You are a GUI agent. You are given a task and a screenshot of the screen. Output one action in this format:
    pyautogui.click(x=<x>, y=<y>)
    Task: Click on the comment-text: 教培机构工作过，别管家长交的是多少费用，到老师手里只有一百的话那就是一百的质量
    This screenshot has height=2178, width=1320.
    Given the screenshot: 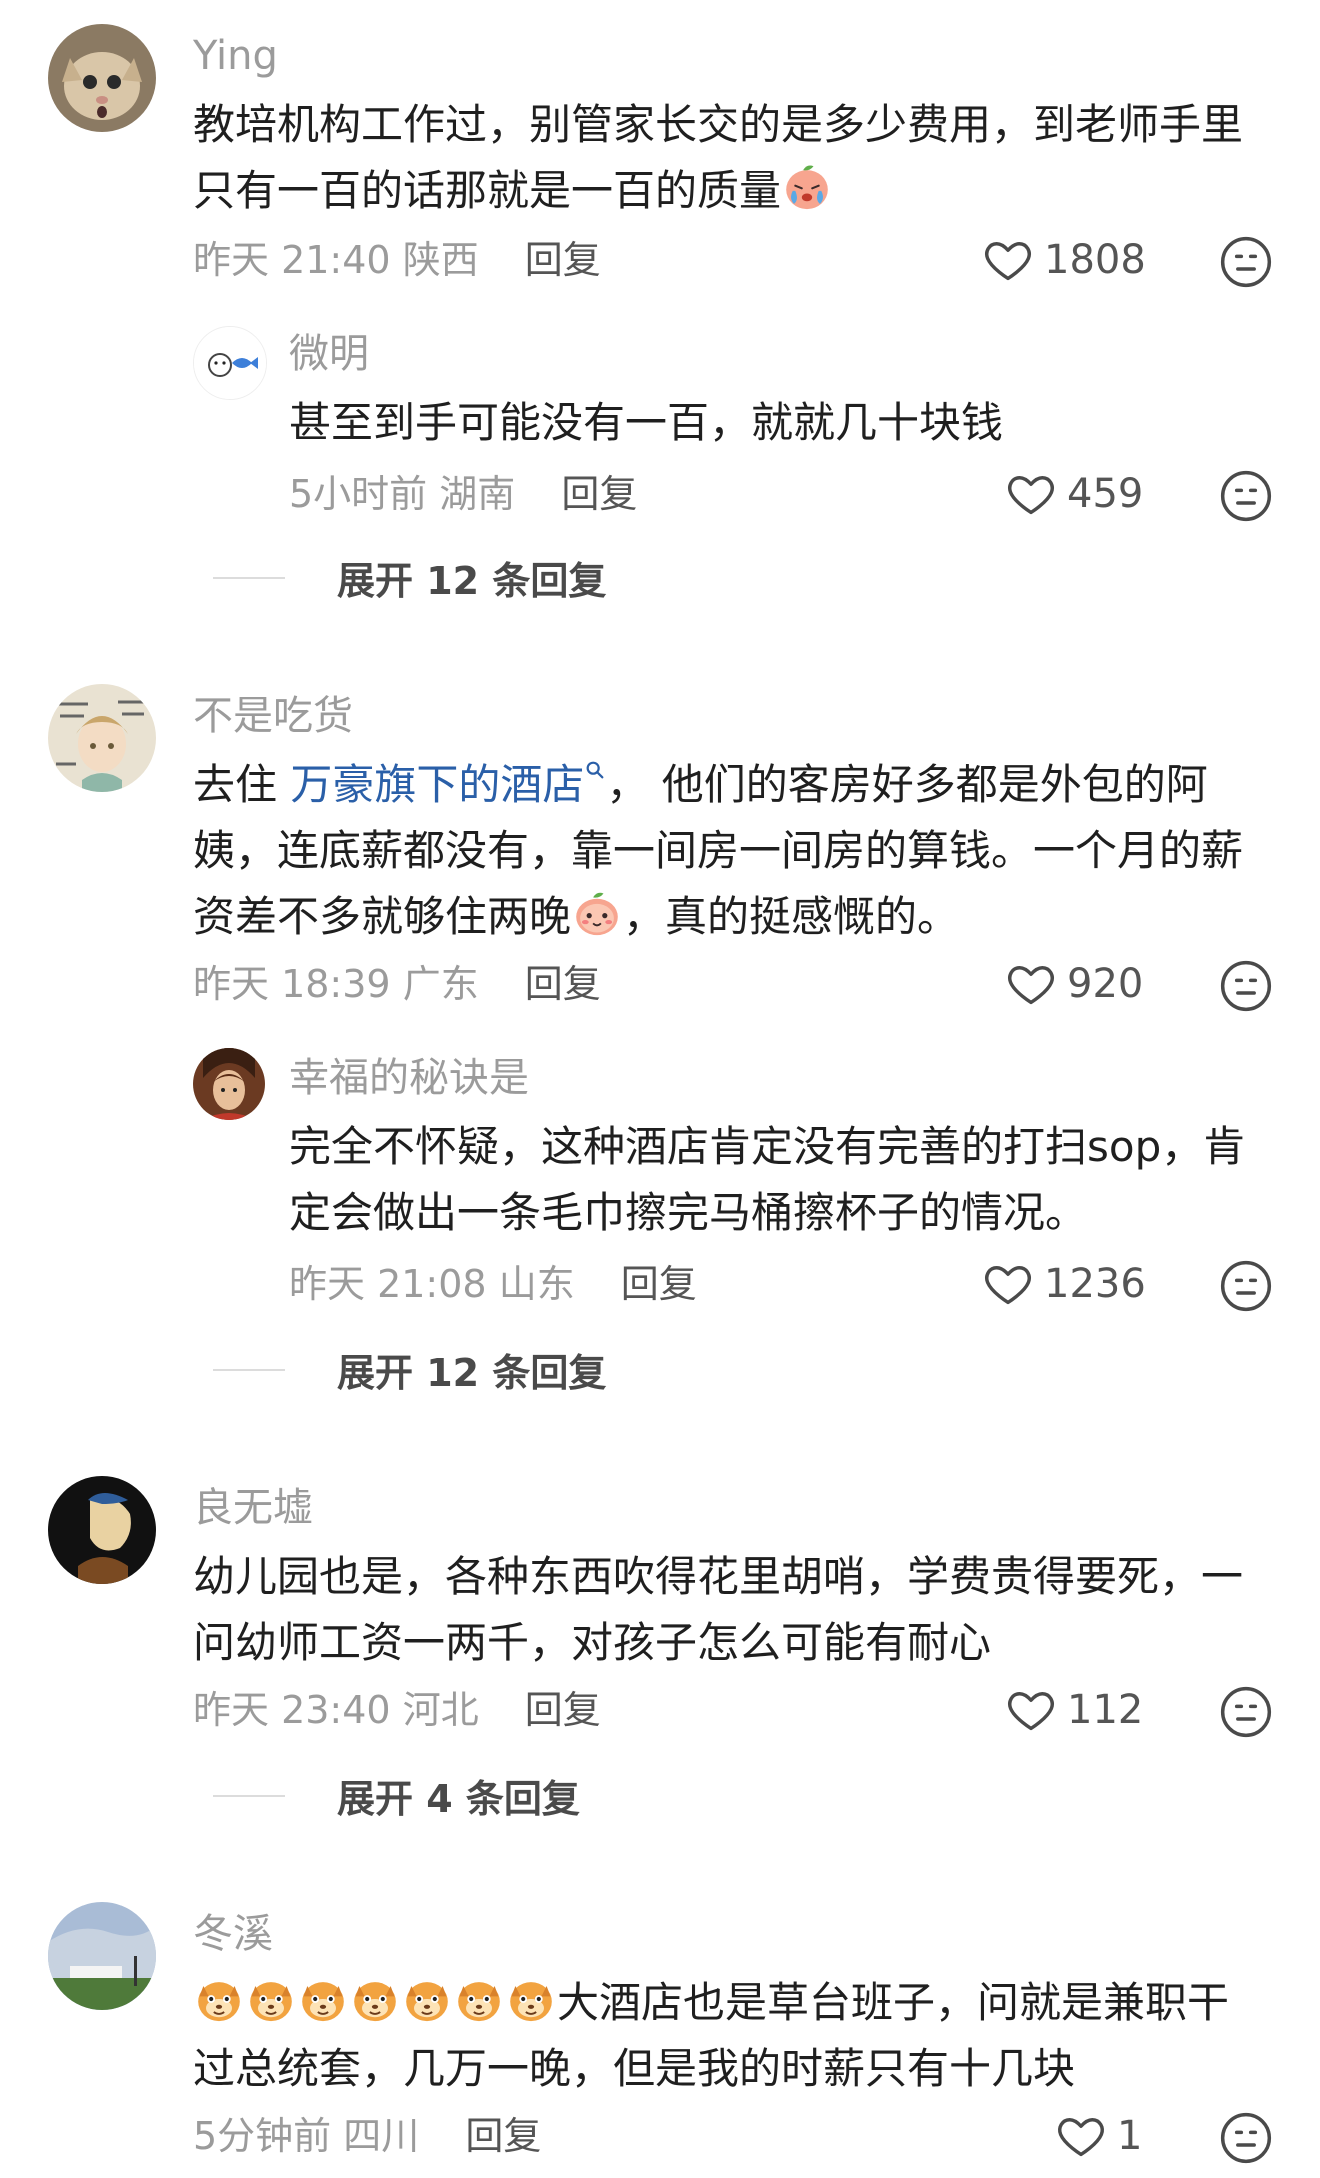 What is the action you would take?
    pyautogui.click(x=718, y=157)
    